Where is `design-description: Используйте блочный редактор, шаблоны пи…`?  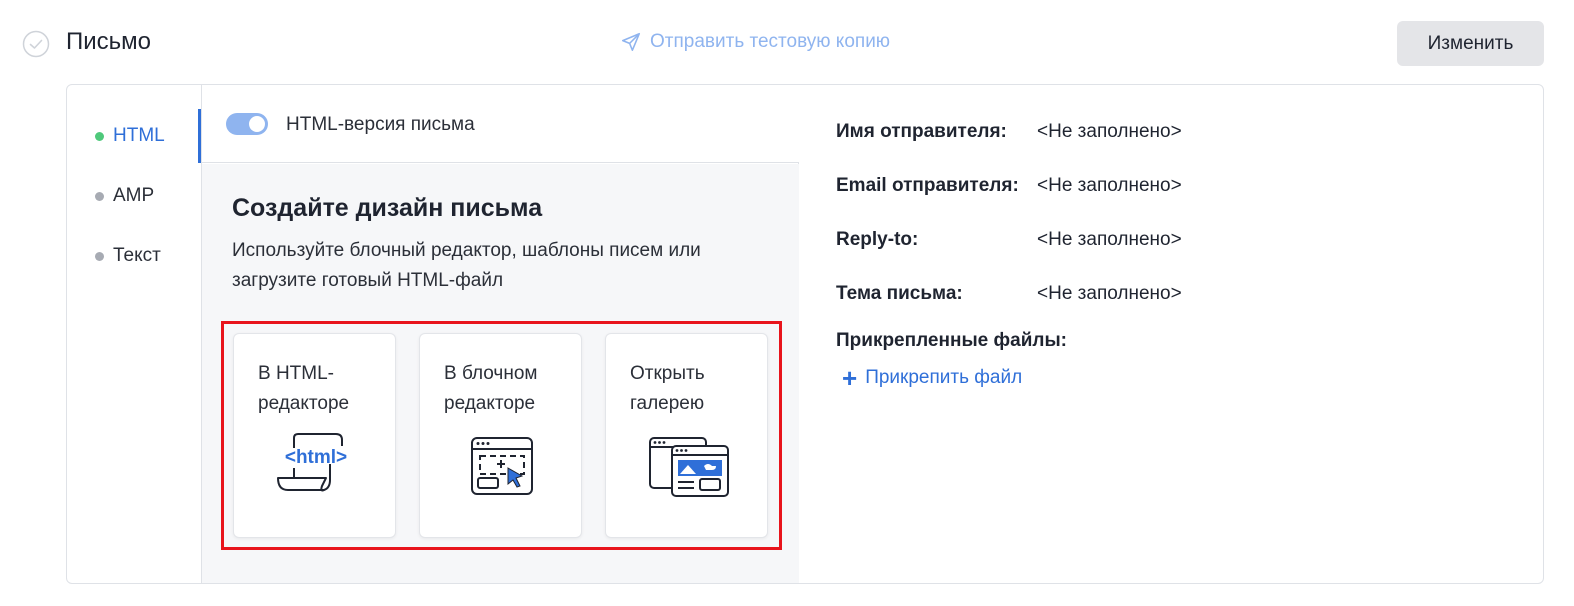 design-description: Используйте блочный редактор, шаблоны пи… is located at coordinates (466, 265).